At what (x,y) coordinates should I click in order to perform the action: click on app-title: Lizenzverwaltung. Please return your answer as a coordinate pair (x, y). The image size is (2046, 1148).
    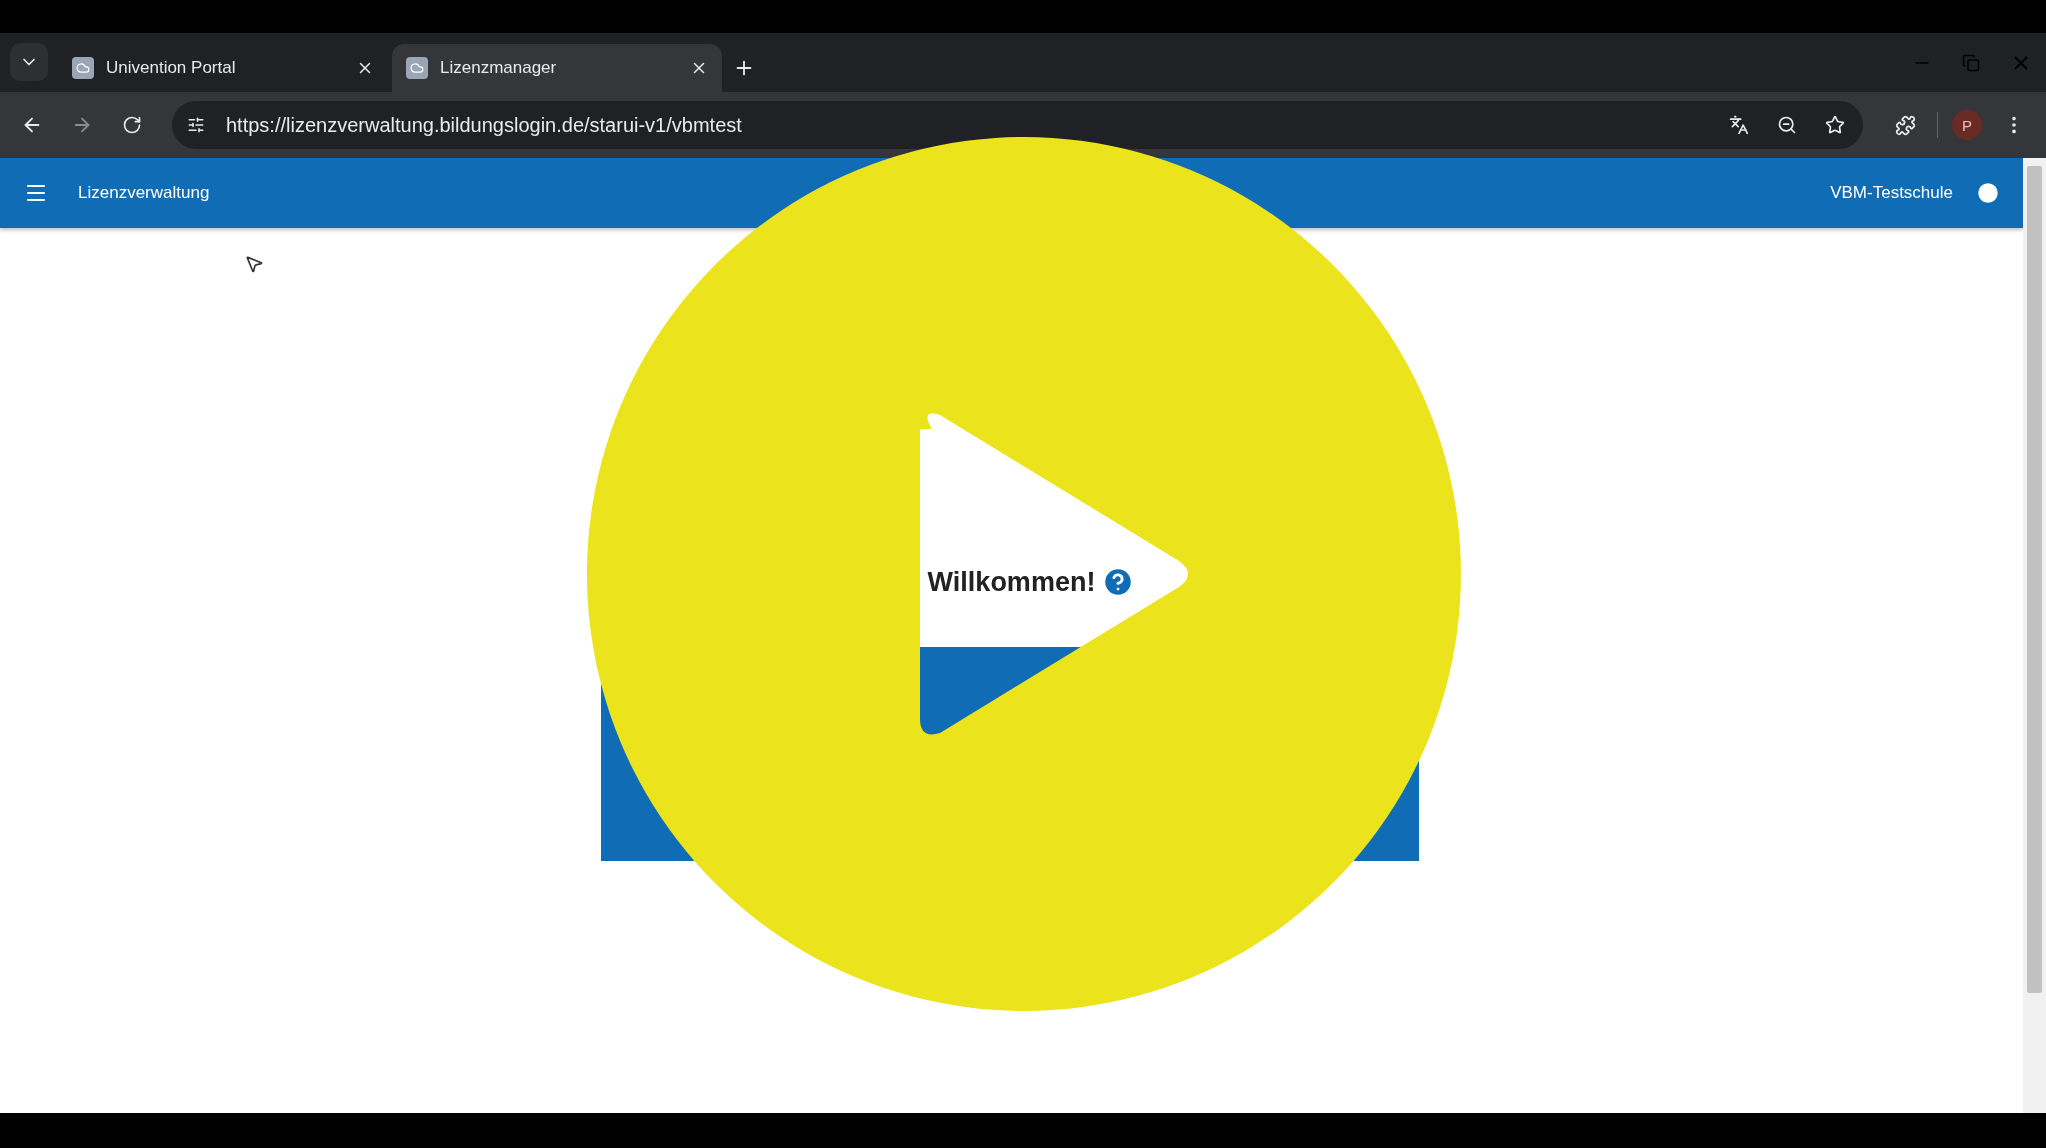
    Looking at the image, I should click on (144, 193).